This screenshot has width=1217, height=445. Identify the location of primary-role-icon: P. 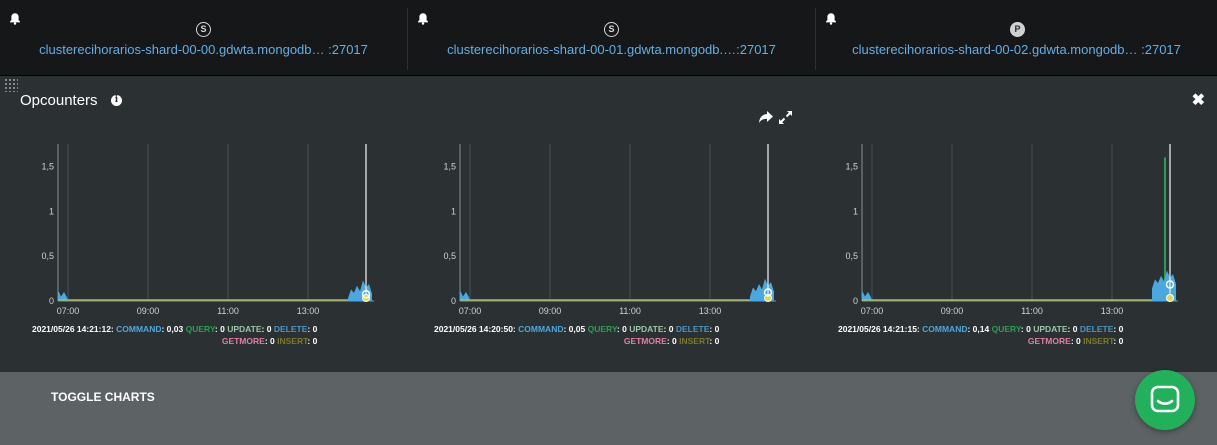
(1017, 29).